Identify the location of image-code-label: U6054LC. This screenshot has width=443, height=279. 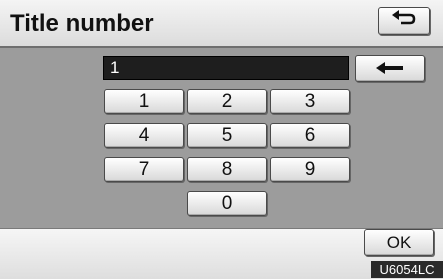
(407, 269).